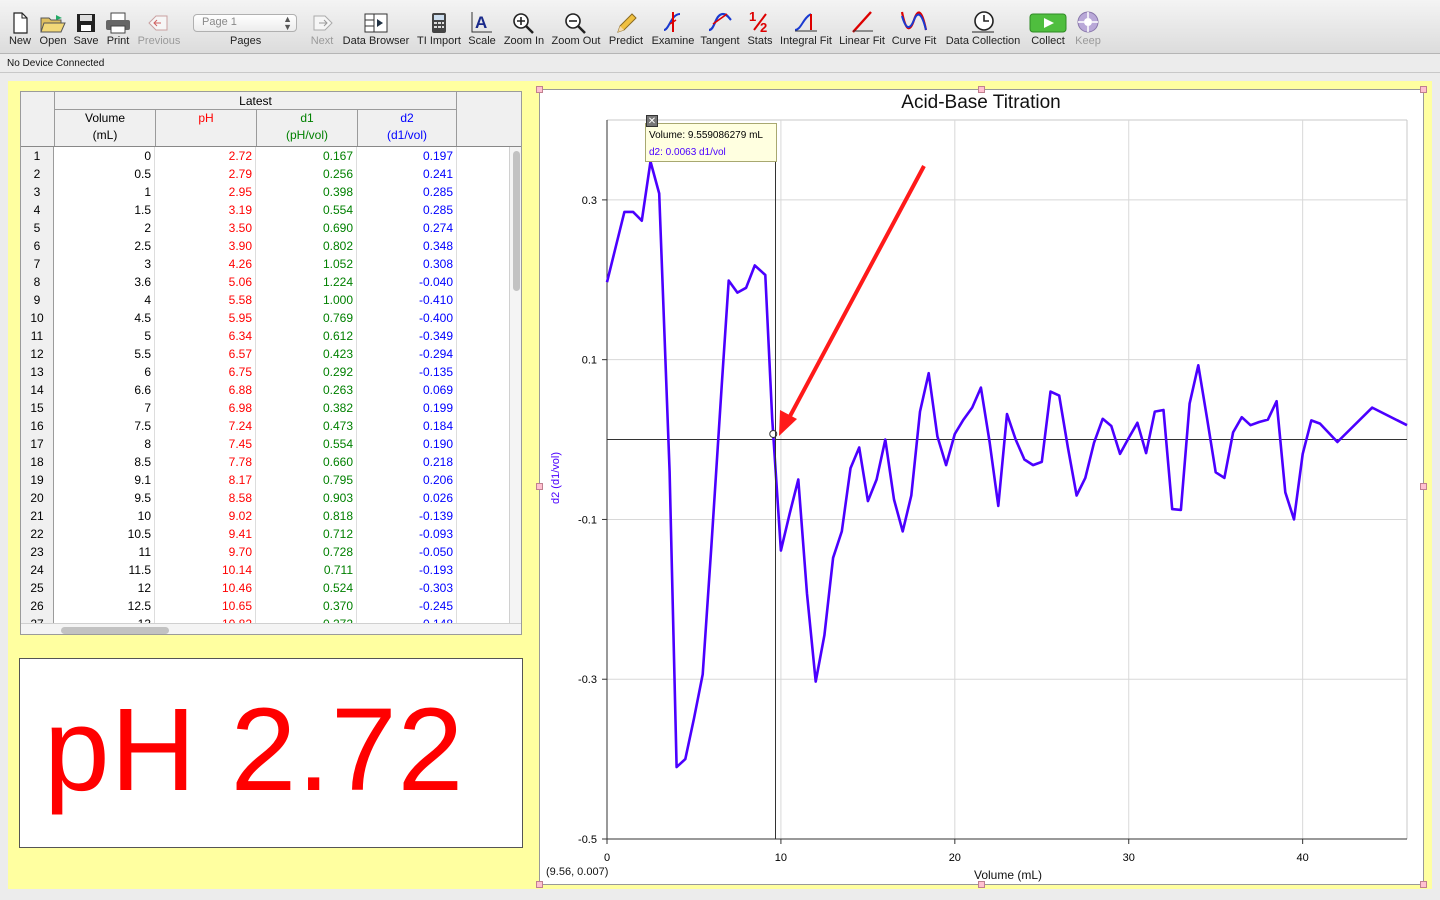 The image size is (1440, 900). Describe the element at coordinates (104, 336) in the screenshot. I see `table-cell: 5` at that location.